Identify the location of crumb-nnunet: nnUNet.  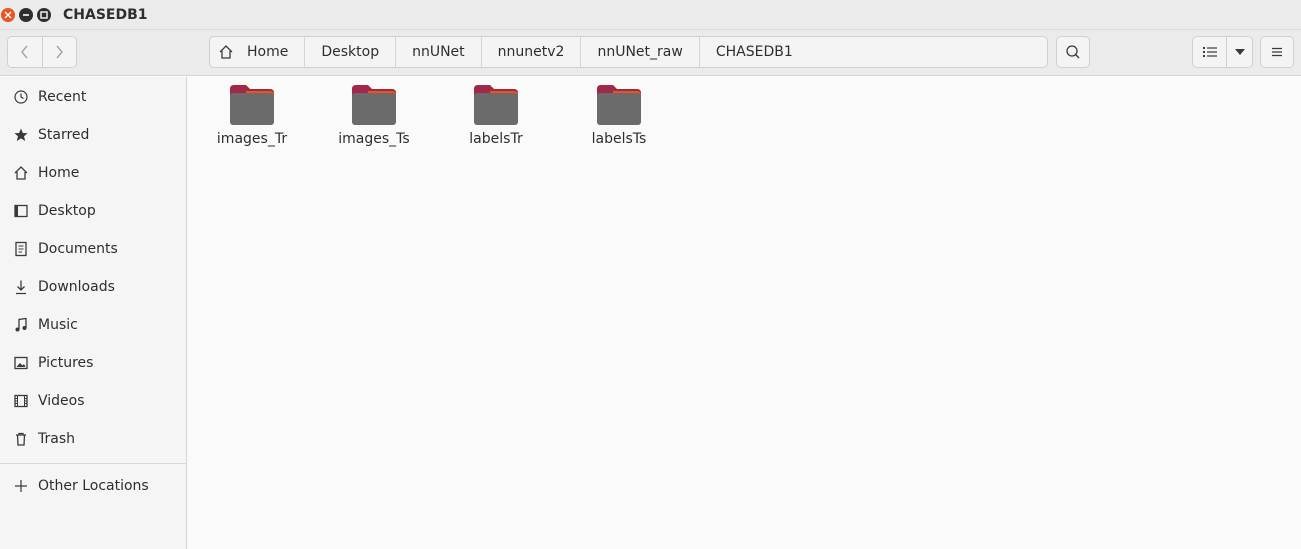
(439, 52).